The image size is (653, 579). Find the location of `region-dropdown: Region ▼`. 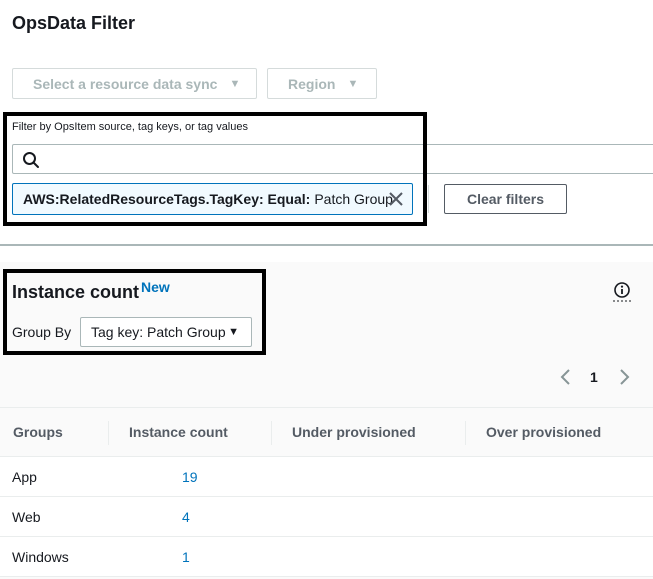

region-dropdown: Region ▼ is located at coordinates (322, 83).